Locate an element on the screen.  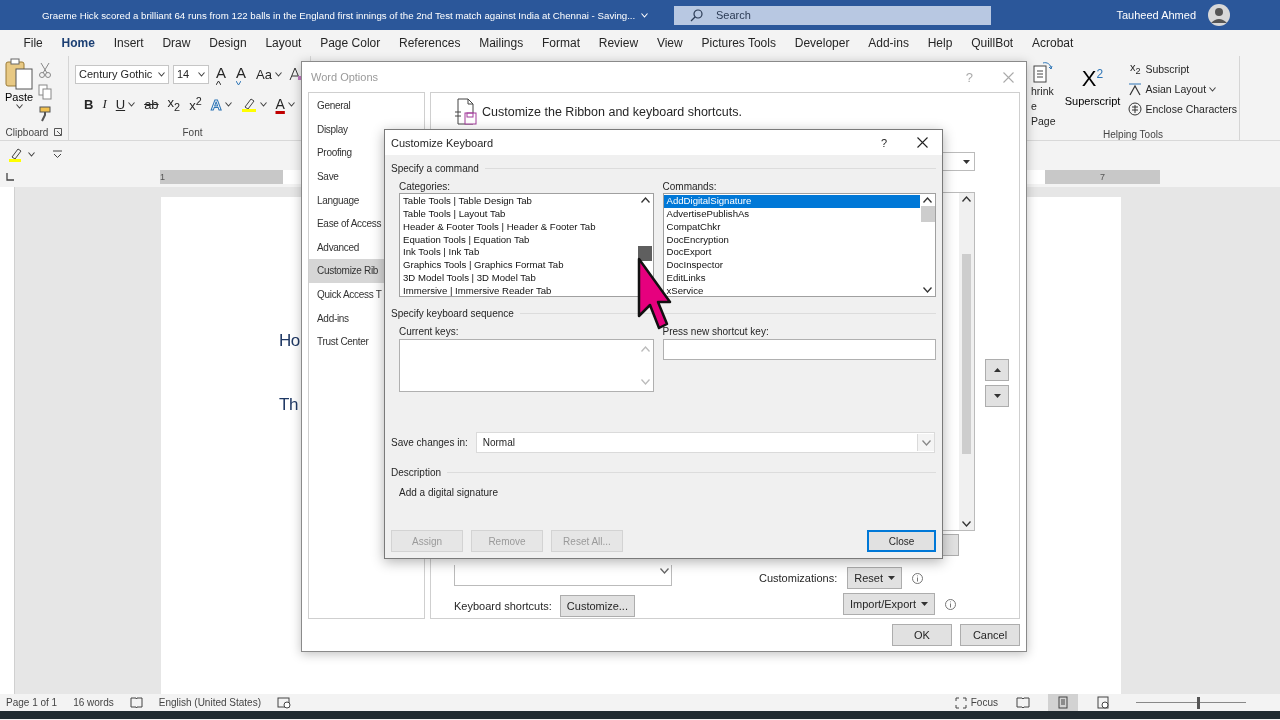
button-label: e Page is located at coordinates (1044, 114).